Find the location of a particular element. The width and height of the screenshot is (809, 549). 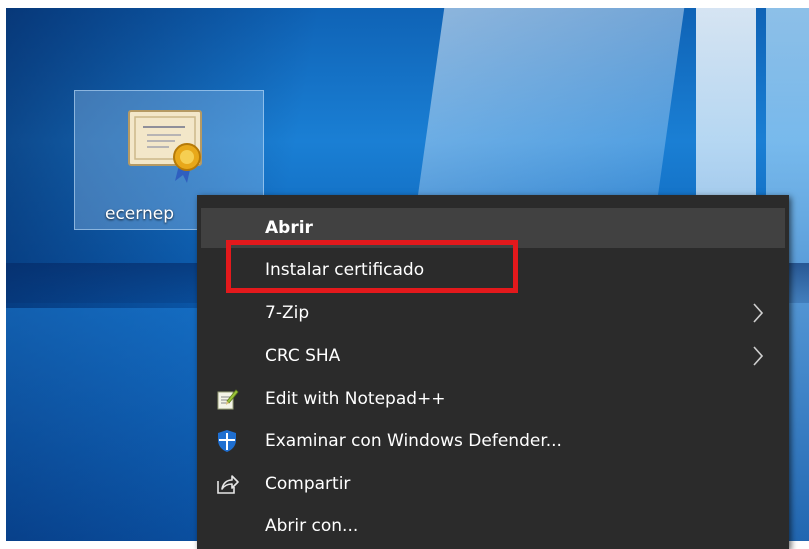

menu-item-label: CRC SHA is located at coordinates (303, 356).